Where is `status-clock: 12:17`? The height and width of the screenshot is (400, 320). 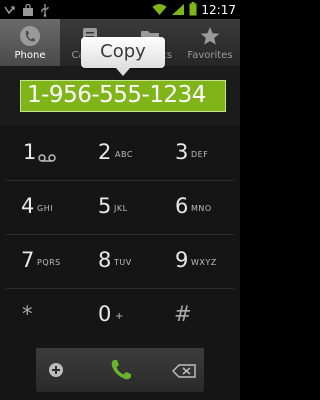
status-clock: 12:17 is located at coordinates (218, 10).